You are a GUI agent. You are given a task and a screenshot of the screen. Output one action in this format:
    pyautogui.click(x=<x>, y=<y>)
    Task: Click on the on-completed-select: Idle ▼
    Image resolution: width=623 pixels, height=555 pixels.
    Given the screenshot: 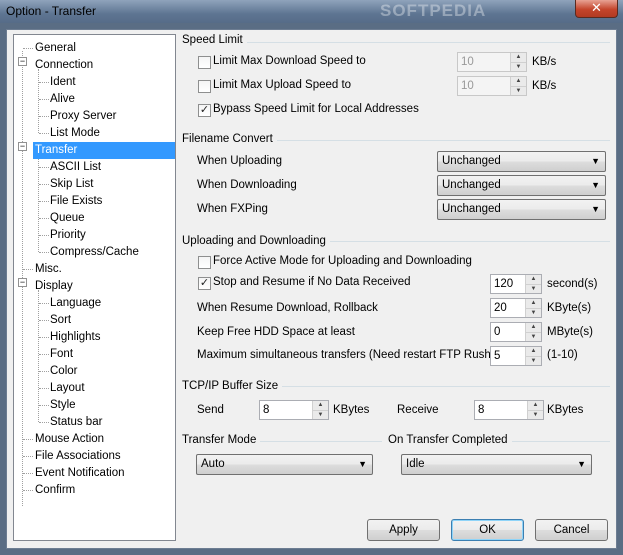 What is the action you would take?
    pyautogui.click(x=496, y=464)
    